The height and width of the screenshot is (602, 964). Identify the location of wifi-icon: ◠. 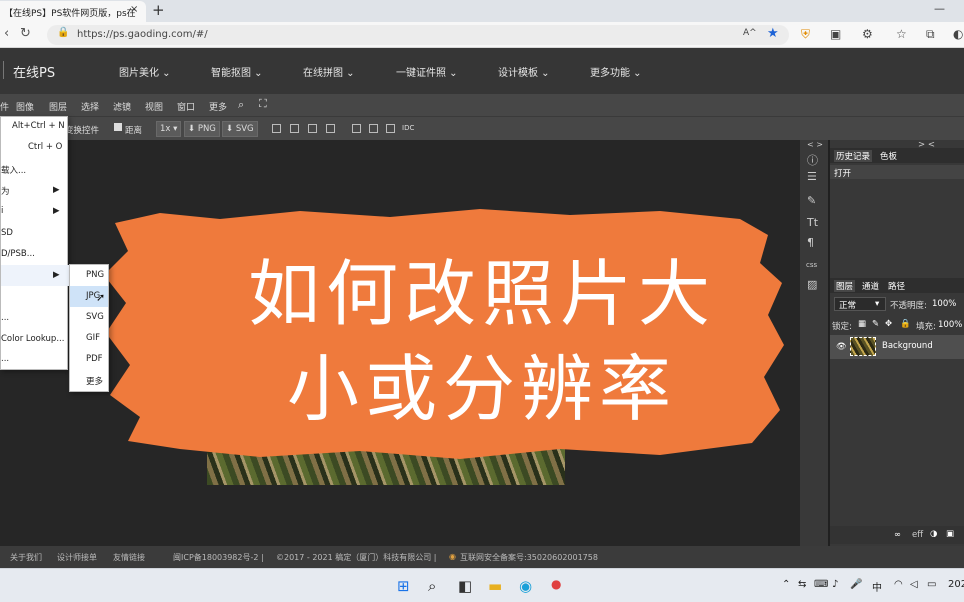
(898, 584).